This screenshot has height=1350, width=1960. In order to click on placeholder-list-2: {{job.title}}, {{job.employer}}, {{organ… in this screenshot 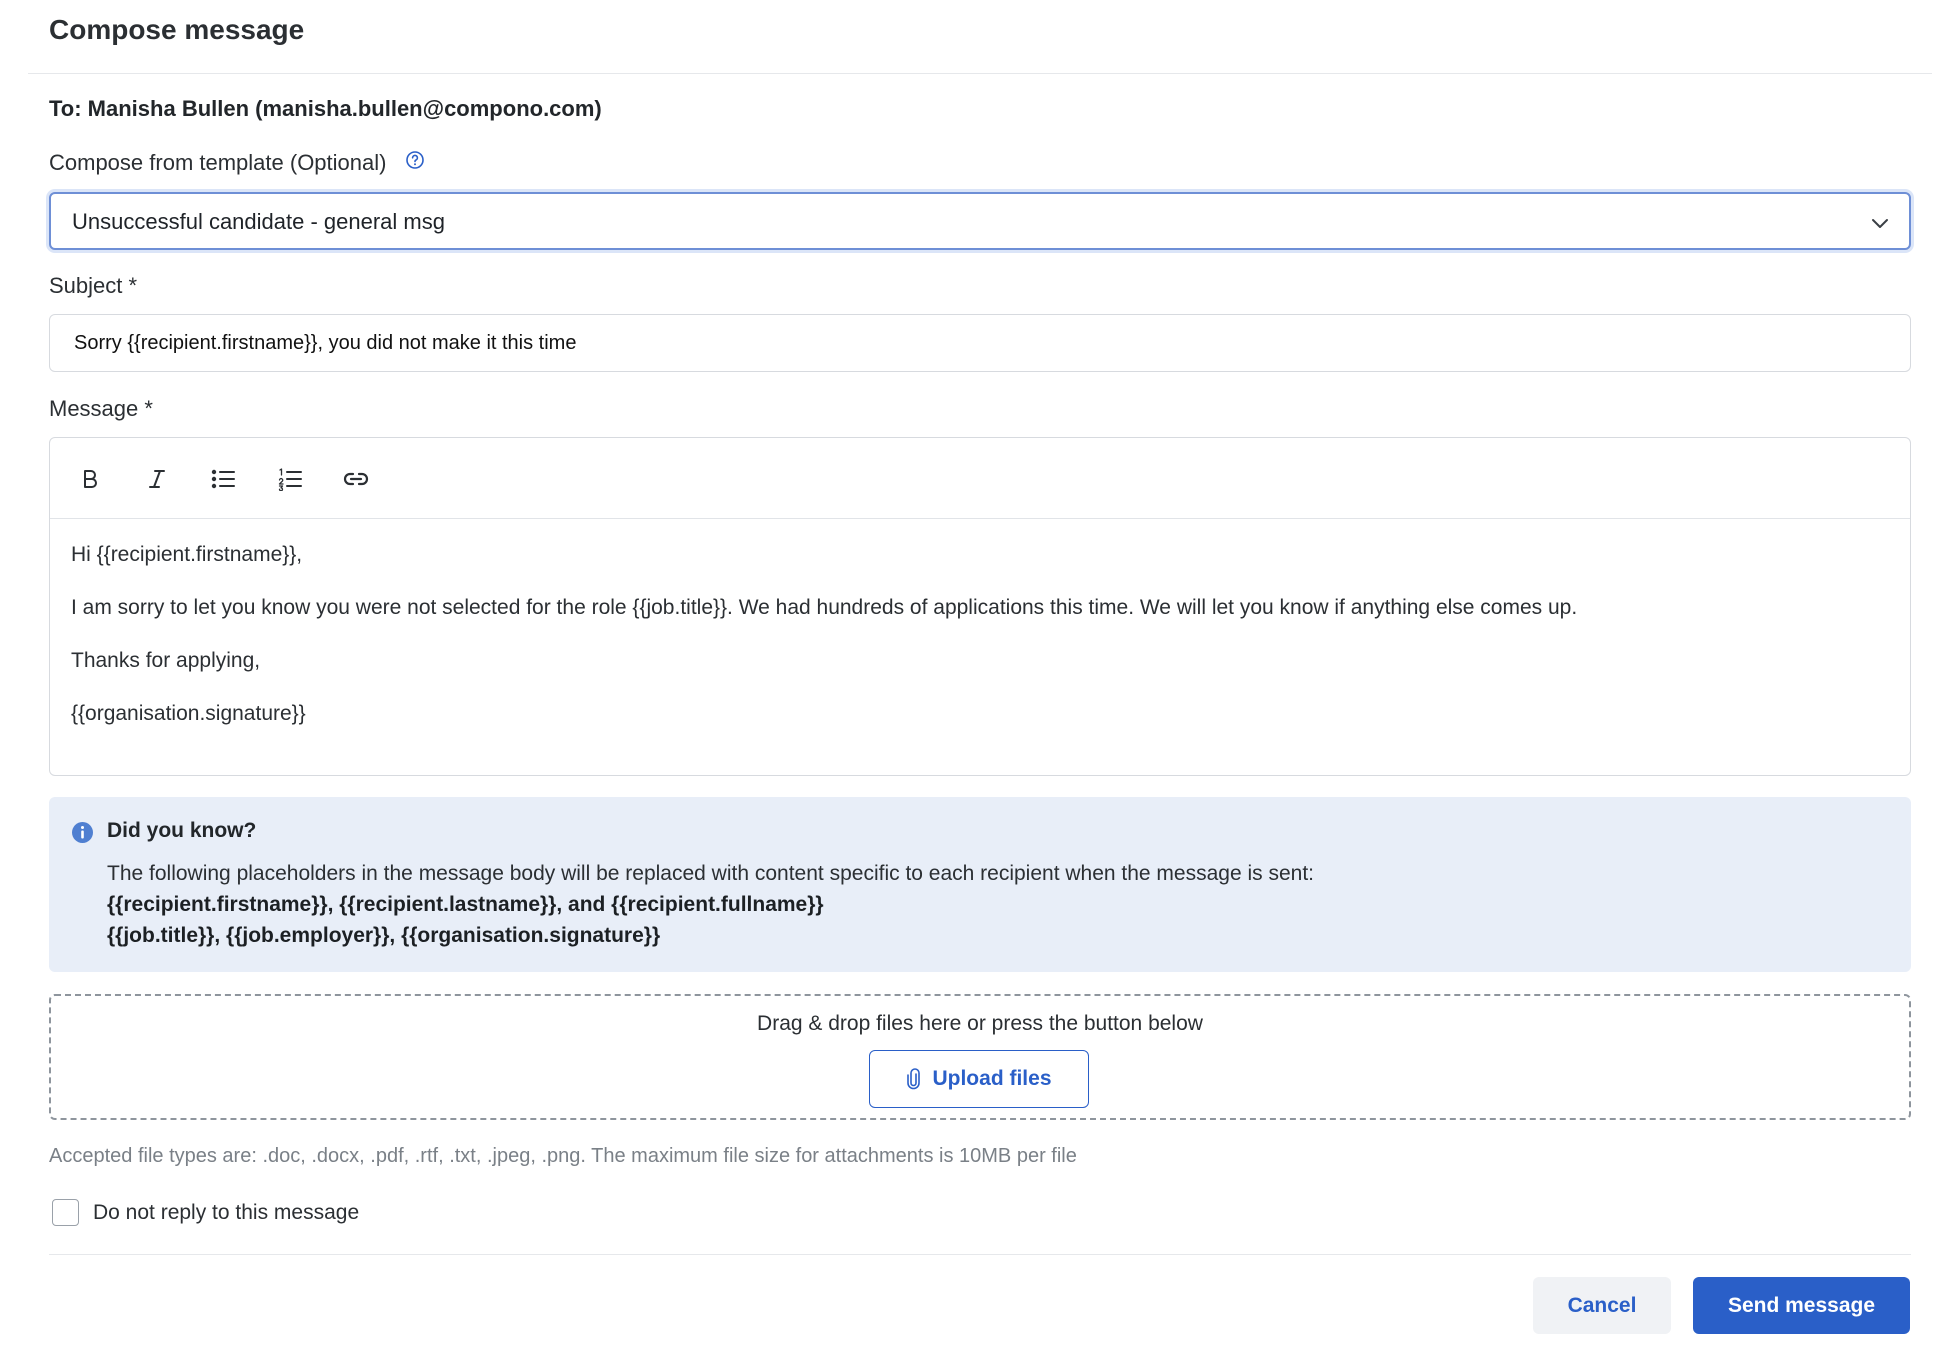, I will do `click(384, 935)`.